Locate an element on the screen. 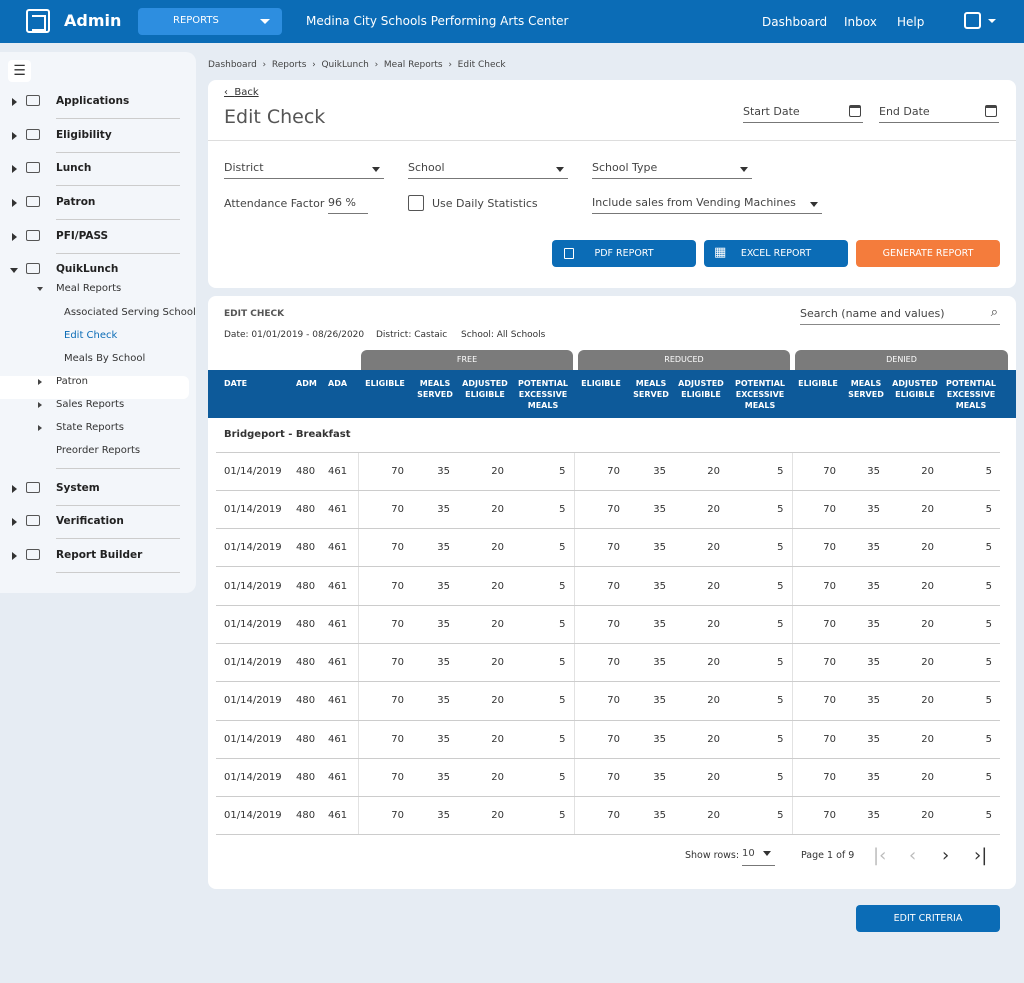 The width and height of the screenshot is (1024, 983). back-link: ‹ Back is located at coordinates (241, 92).